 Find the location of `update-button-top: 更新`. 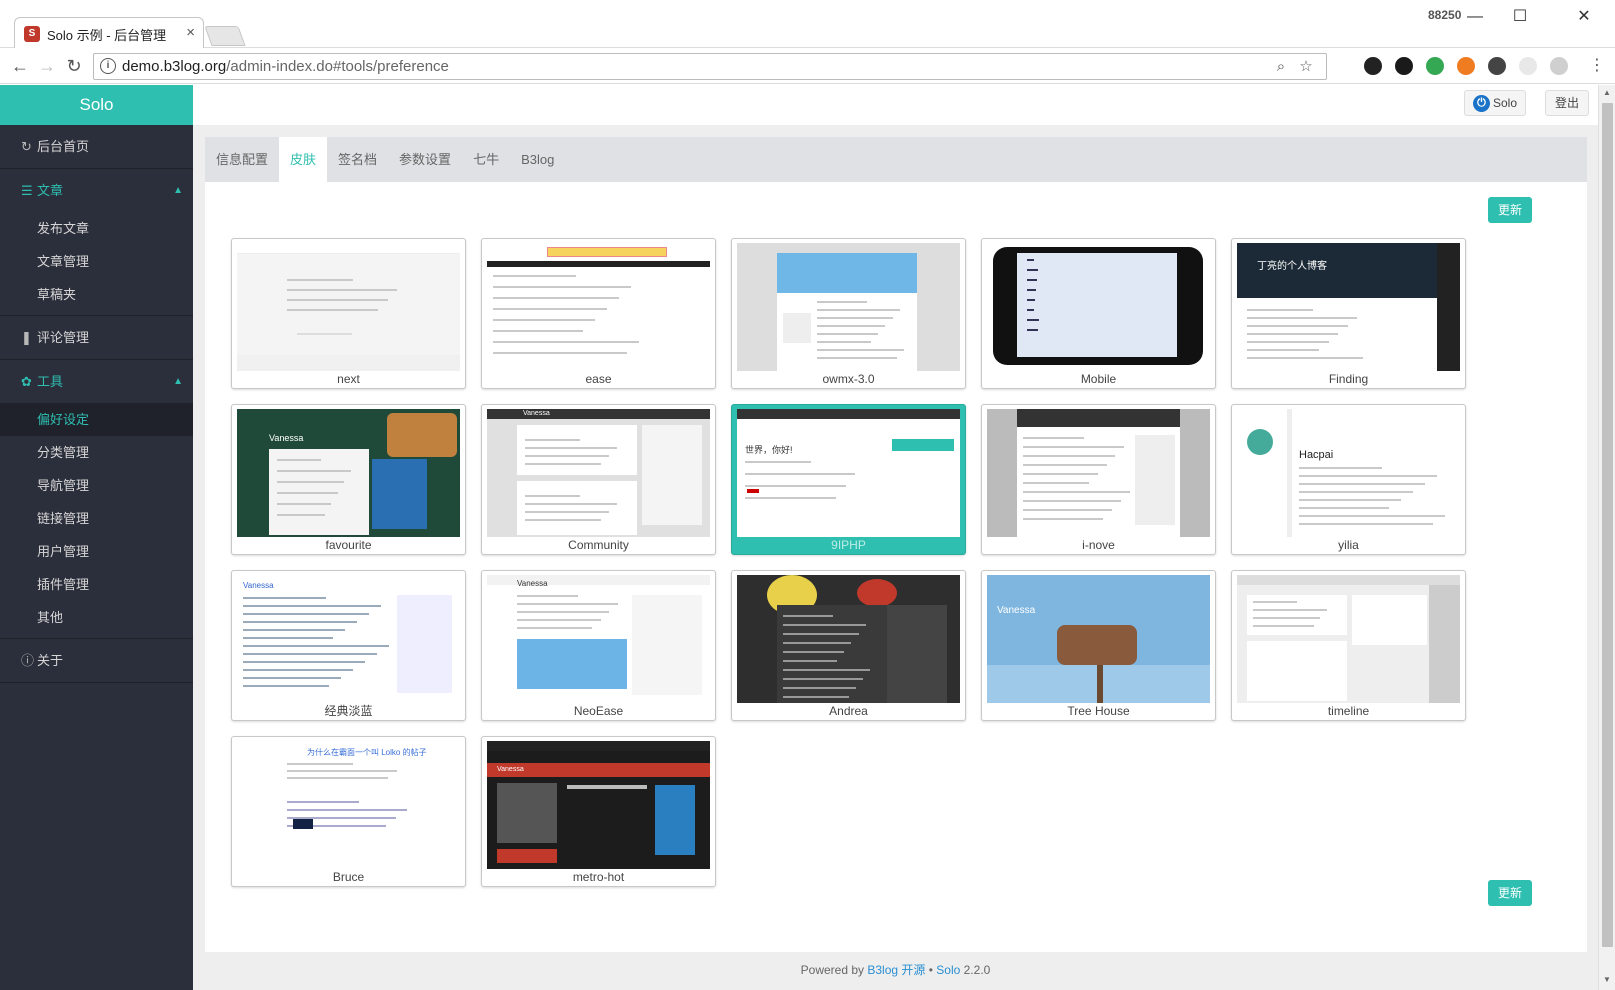

update-button-top: 更新 is located at coordinates (1510, 210).